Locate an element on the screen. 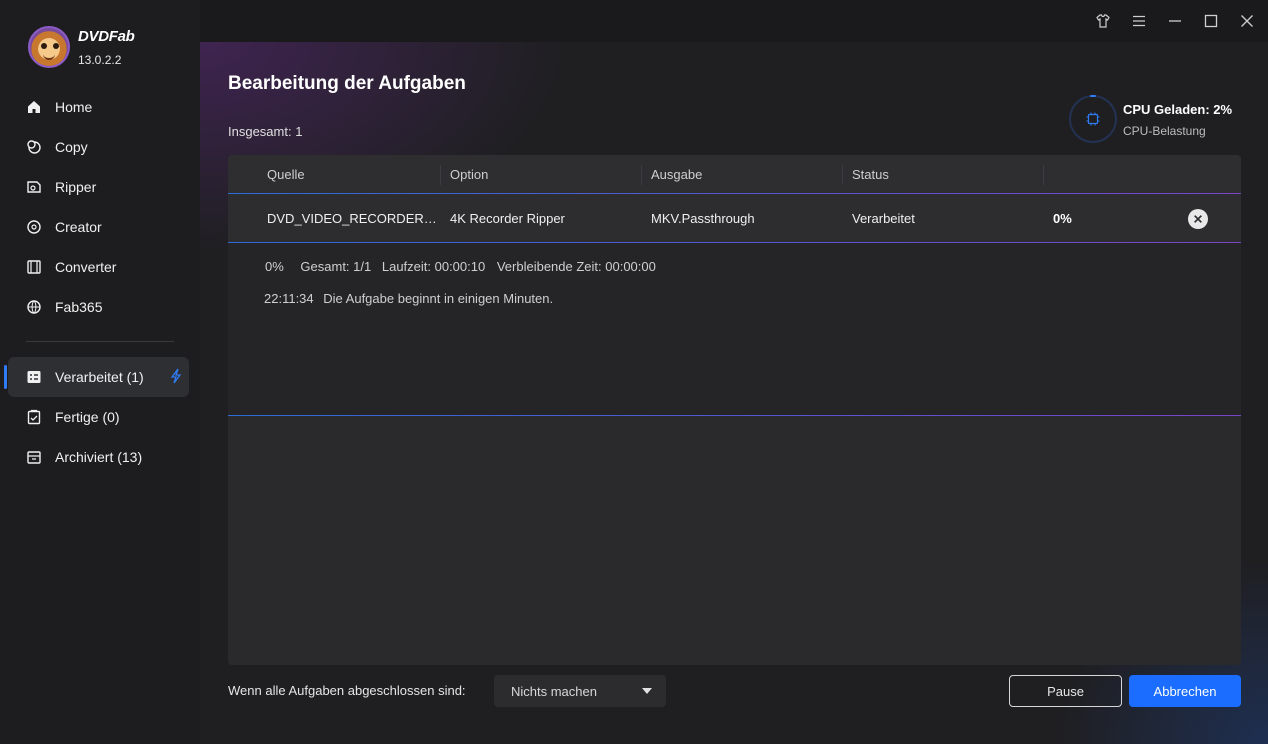 This screenshot has width=1268, height=744. row-percent: 0% is located at coordinates (1062, 218).